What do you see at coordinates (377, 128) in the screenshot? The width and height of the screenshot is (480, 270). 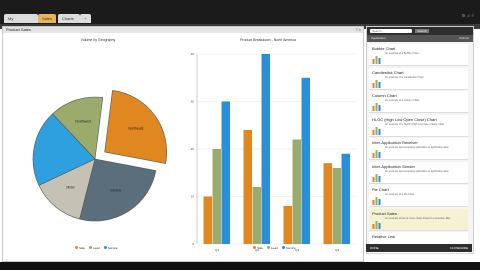 I see `hloc-chart-icon` at bounding box center [377, 128].